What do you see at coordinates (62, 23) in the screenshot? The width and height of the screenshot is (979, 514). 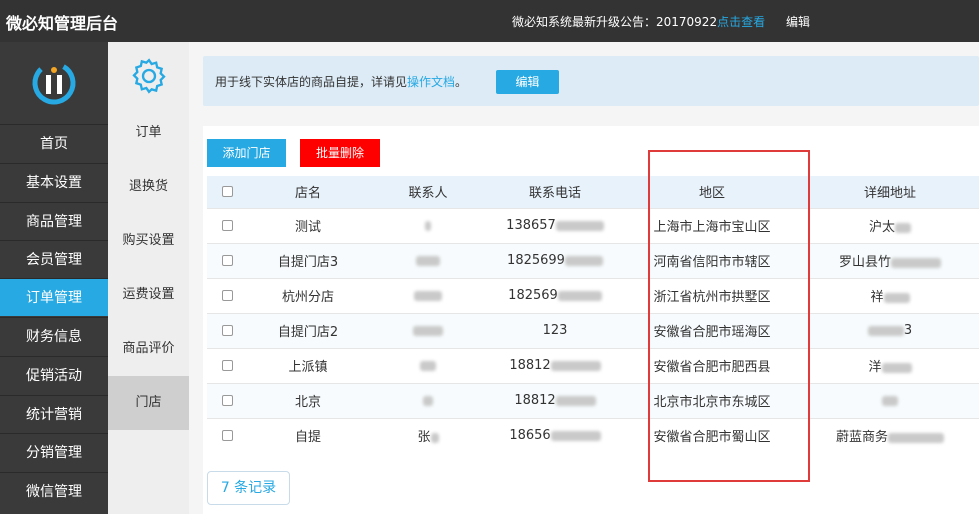 I see `app-title: 微必知管理后台` at bounding box center [62, 23].